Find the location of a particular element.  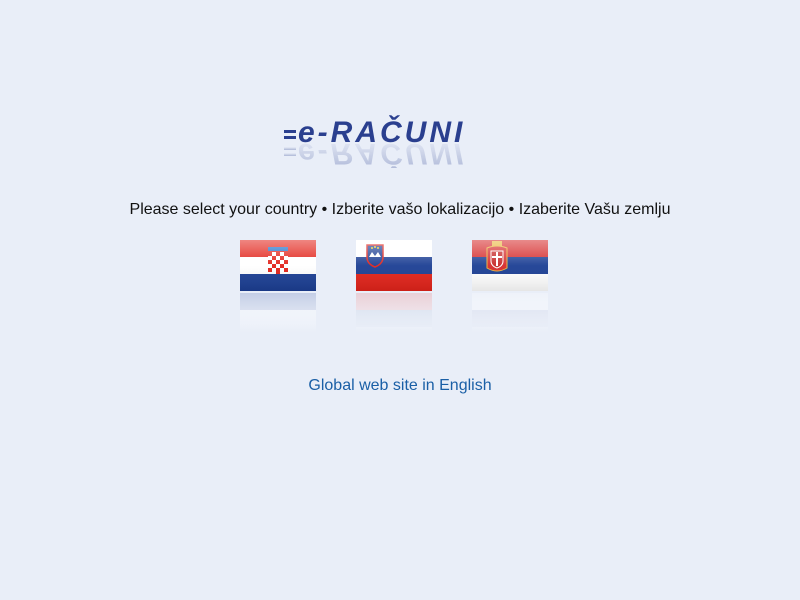

country-link-serbia is located at coordinates (510, 287).